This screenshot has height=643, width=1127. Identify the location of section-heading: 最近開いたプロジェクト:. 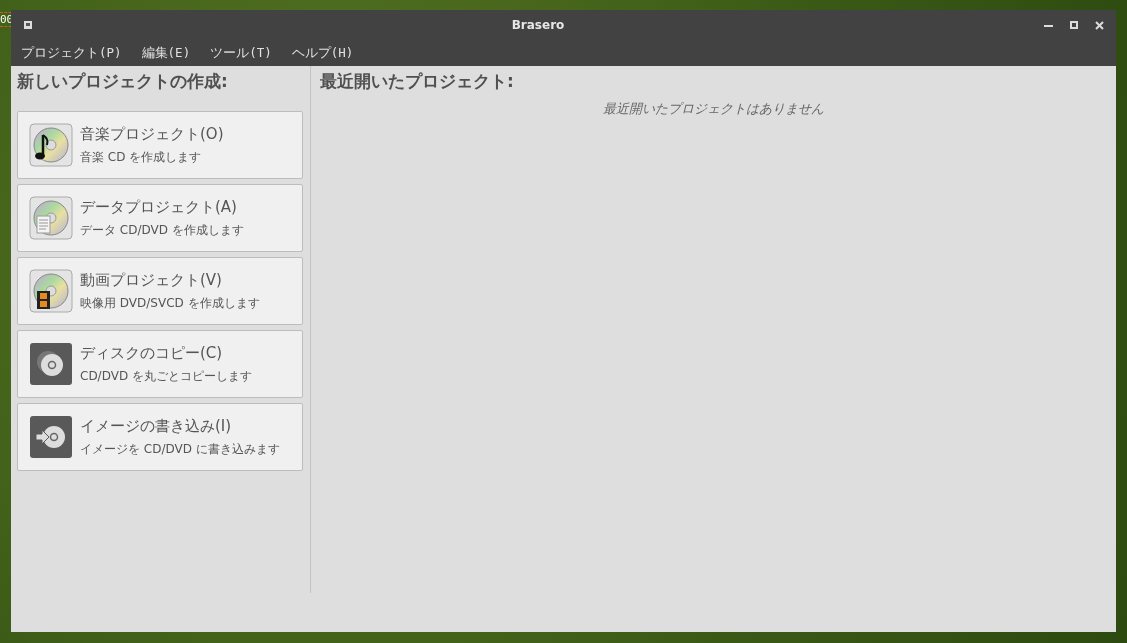
(417, 81).